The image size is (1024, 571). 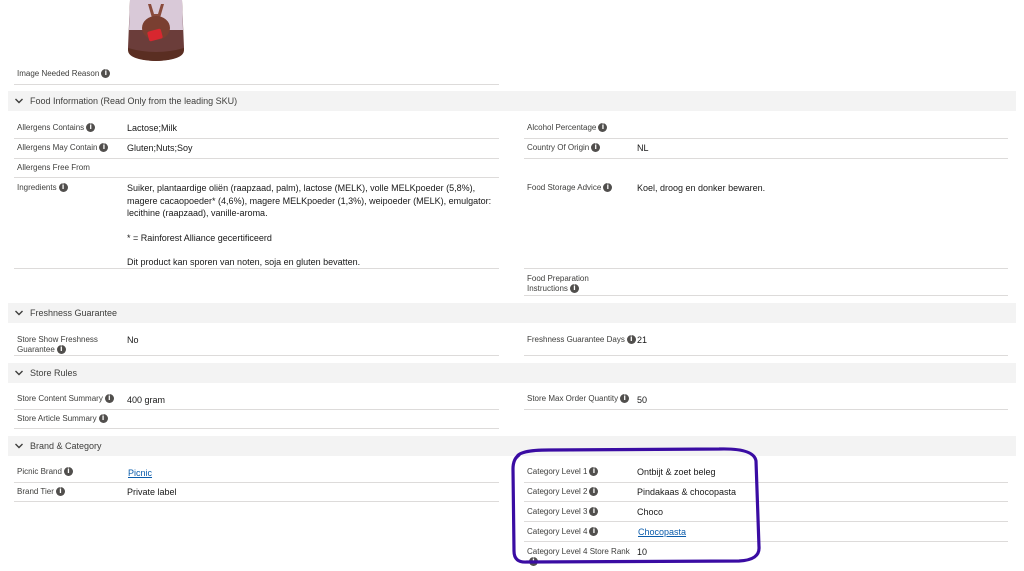 What do you see at coordinates (146, 400) in the screenshot?
I see `store-content-summary-value: 400 gram` at bounding box center [146, 400].